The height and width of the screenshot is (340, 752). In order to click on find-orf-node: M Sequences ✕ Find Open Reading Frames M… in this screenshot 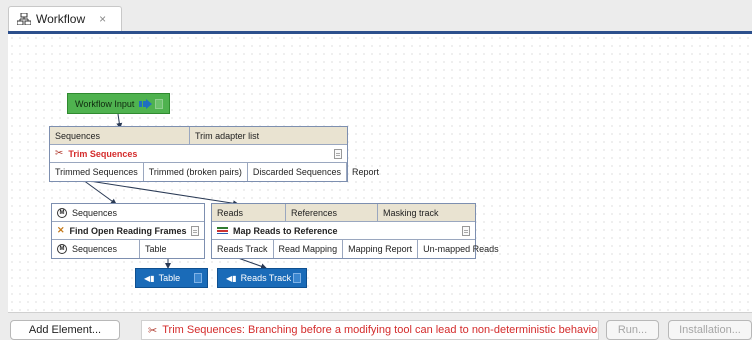, I will do `click(128, 231)`.